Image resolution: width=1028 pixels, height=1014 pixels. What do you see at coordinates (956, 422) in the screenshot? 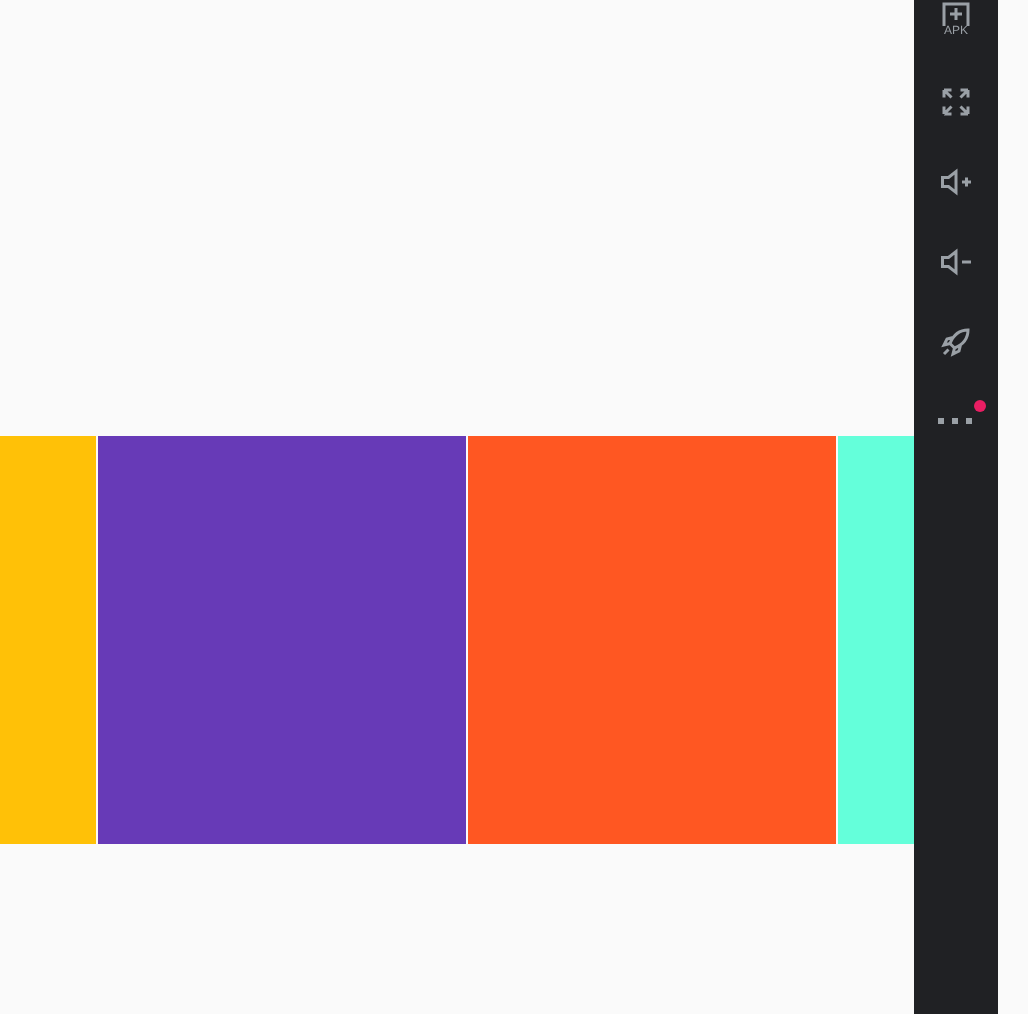
I see `more-icon` at bounding box center [956, 422].